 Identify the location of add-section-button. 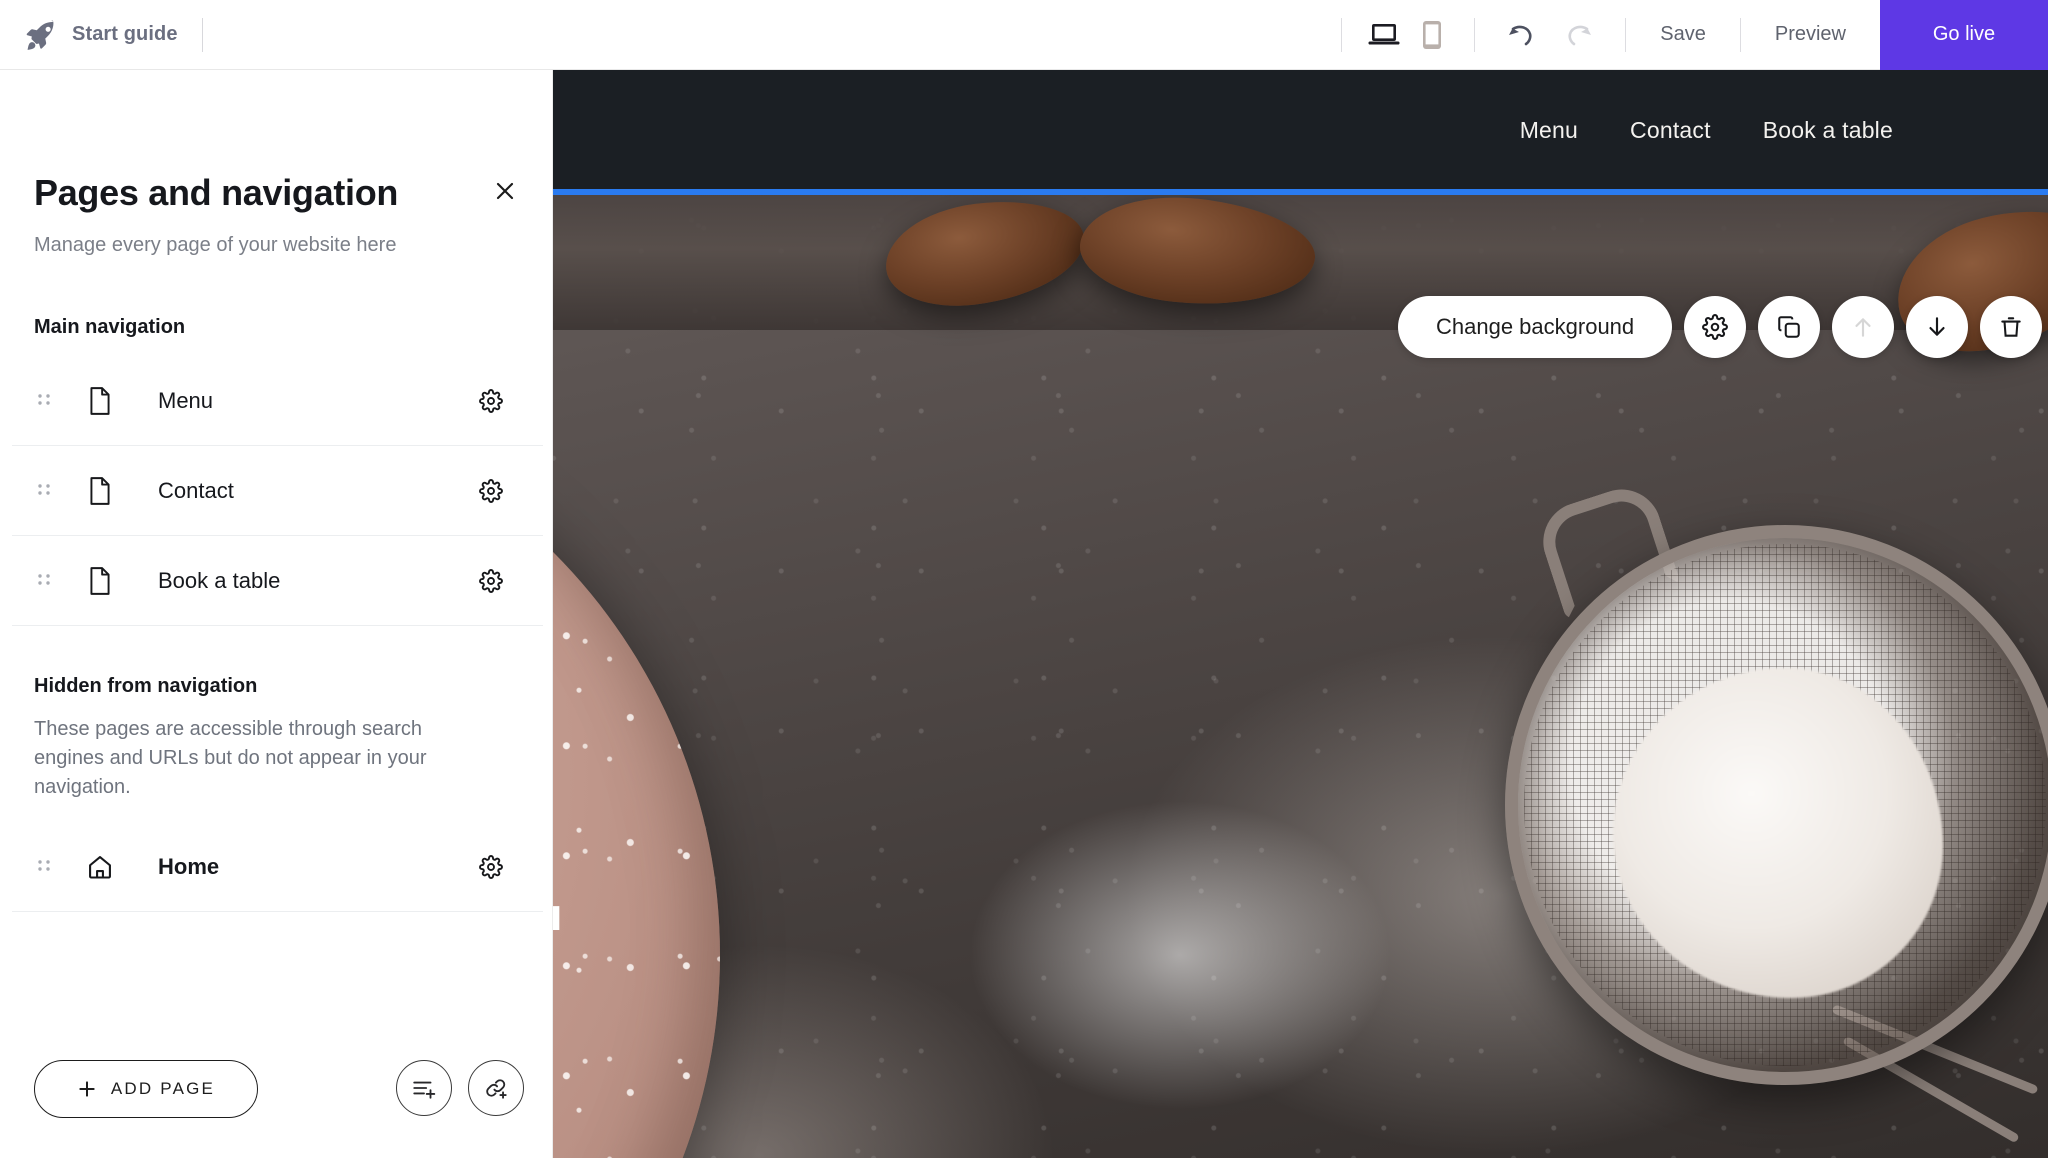
(424, 1088).